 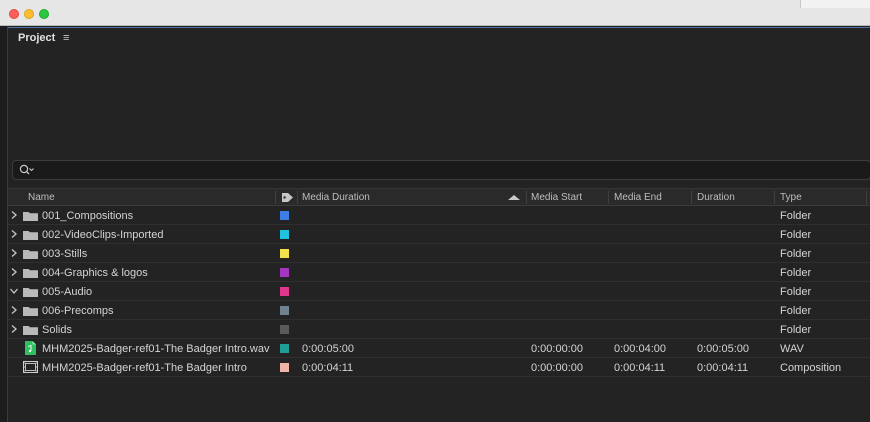 I want to click on item-type: Composition, so click(x=811, y=368).